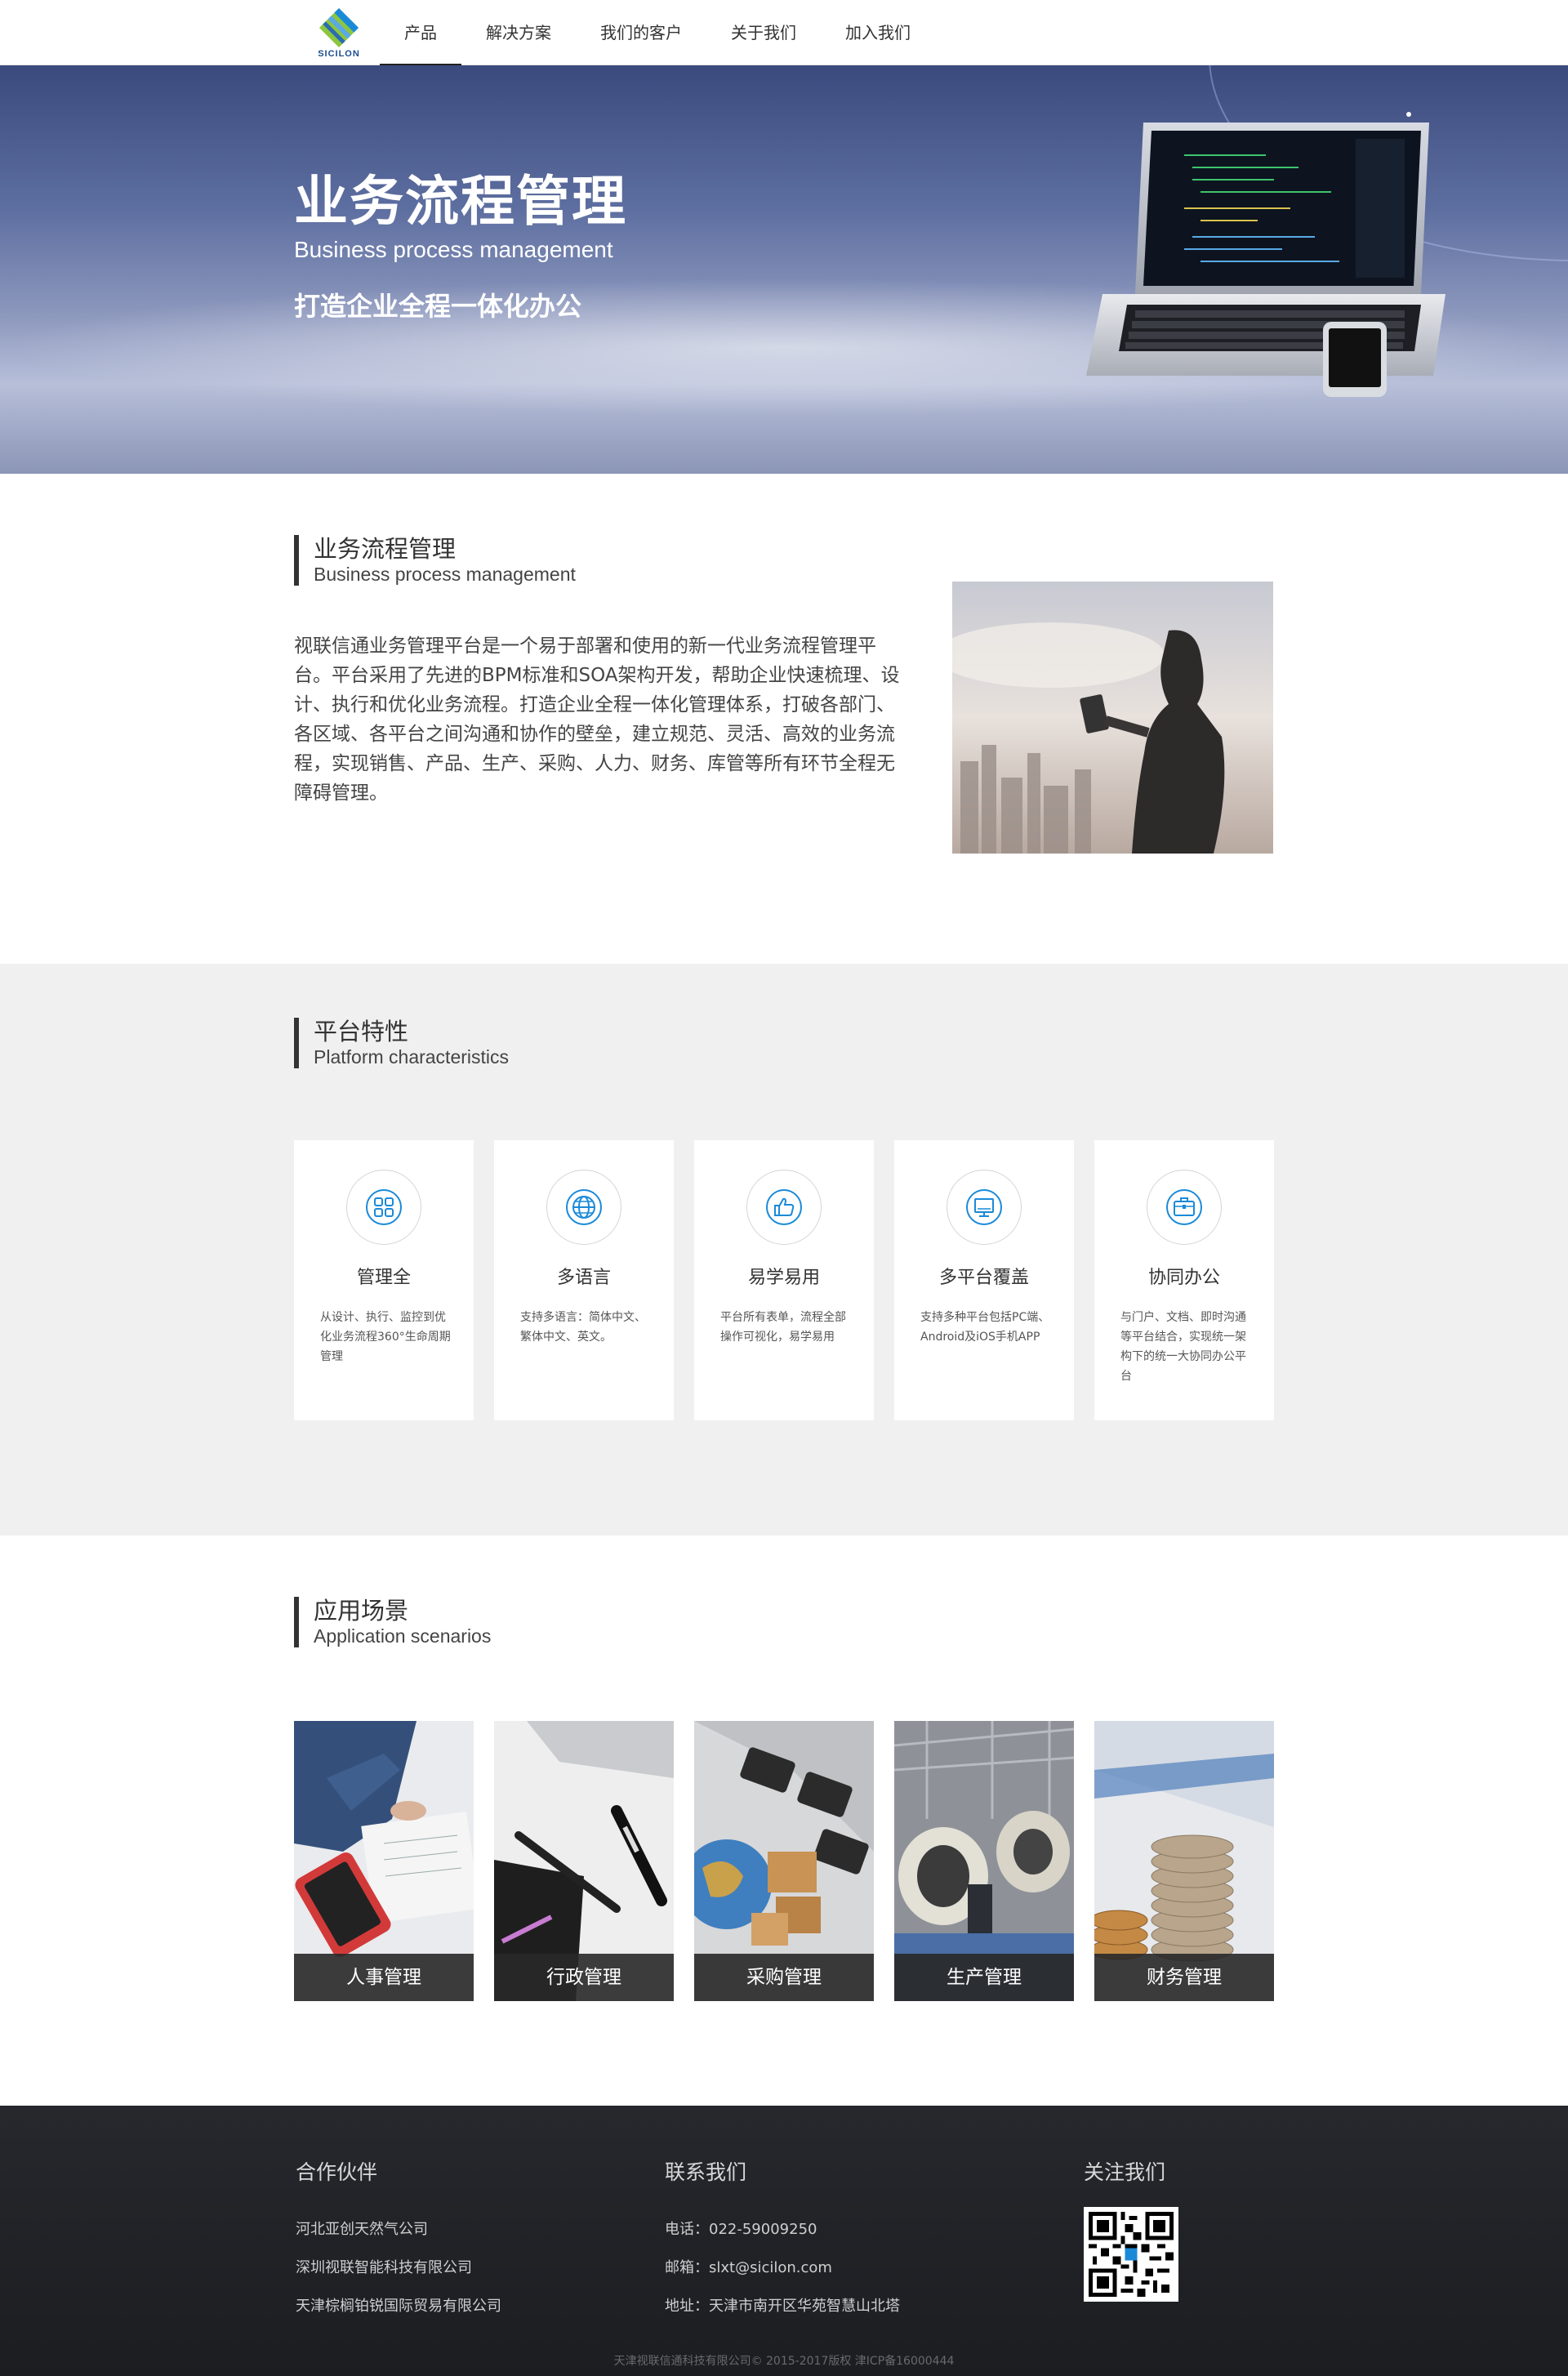 This screenshot has height=2376, width=1568. I want to click on partner-link: 天津棕榈铂锐国际贸易有限公司, so click(398, 2306).